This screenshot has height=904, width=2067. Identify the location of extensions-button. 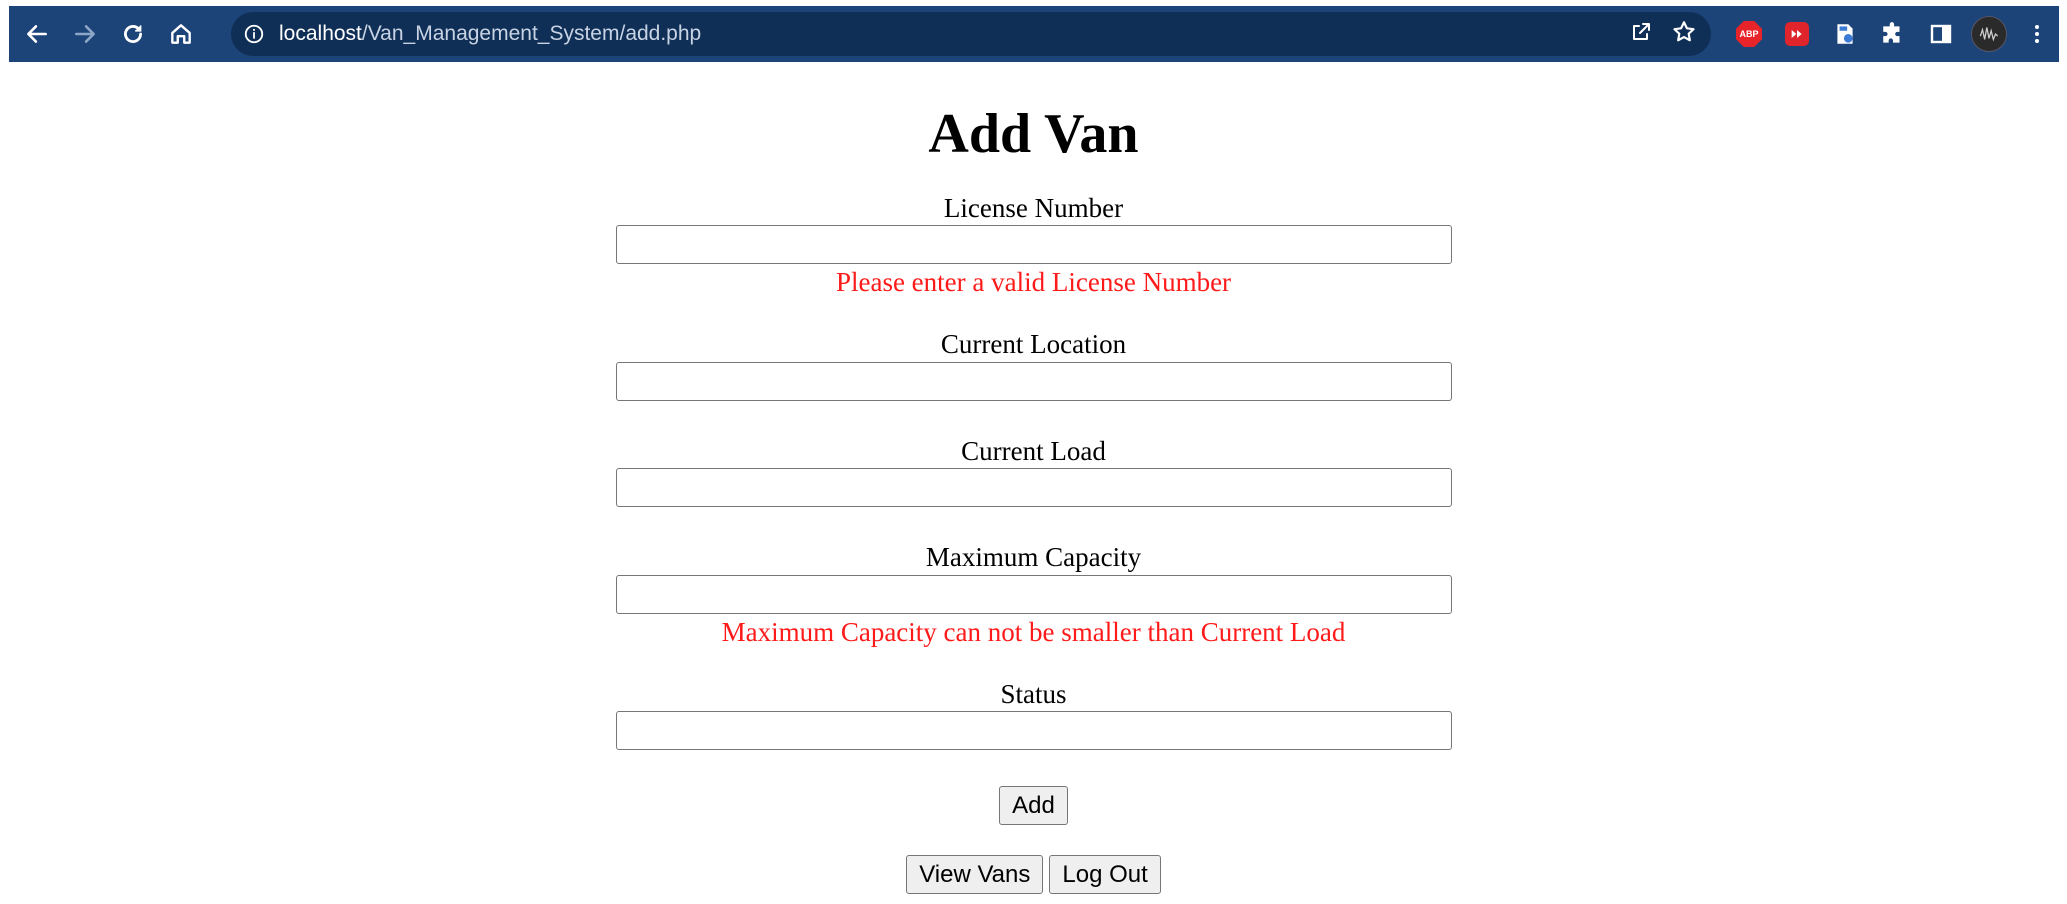
(1893, 34).